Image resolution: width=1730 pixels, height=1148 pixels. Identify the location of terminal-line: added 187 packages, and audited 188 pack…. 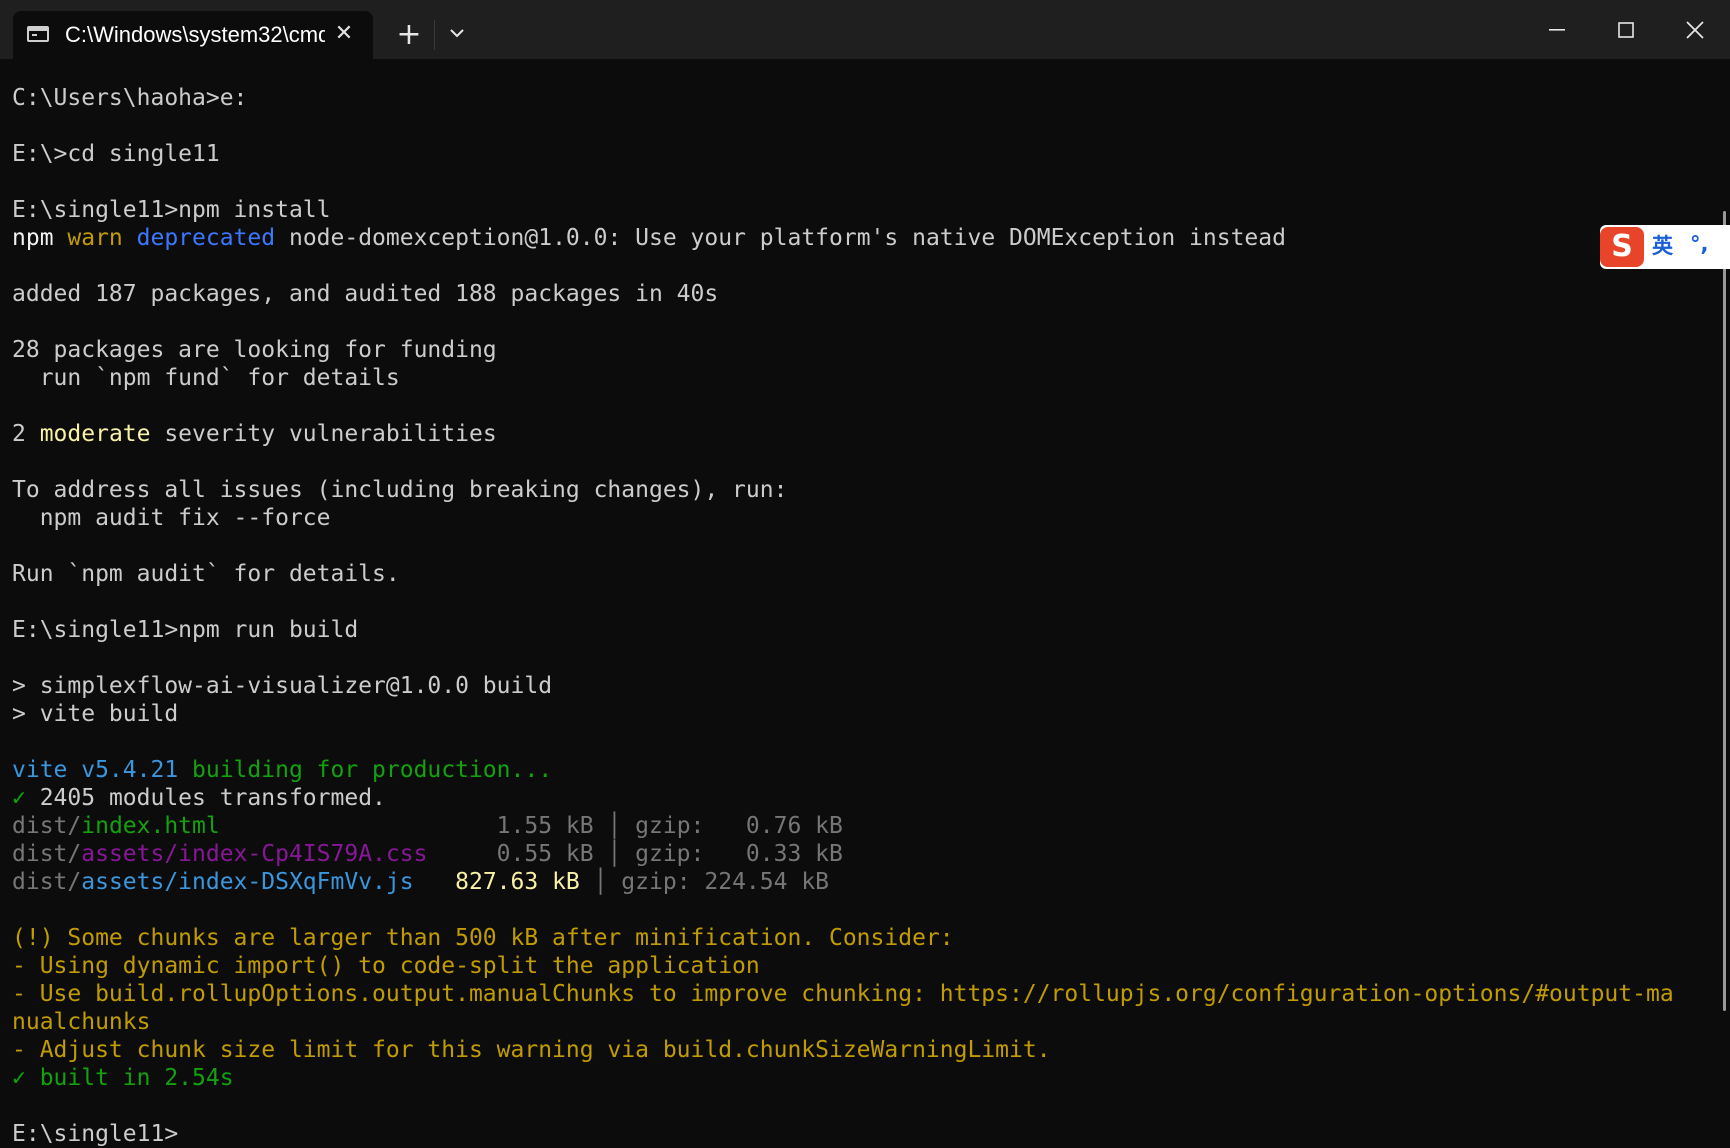
(843, 294).